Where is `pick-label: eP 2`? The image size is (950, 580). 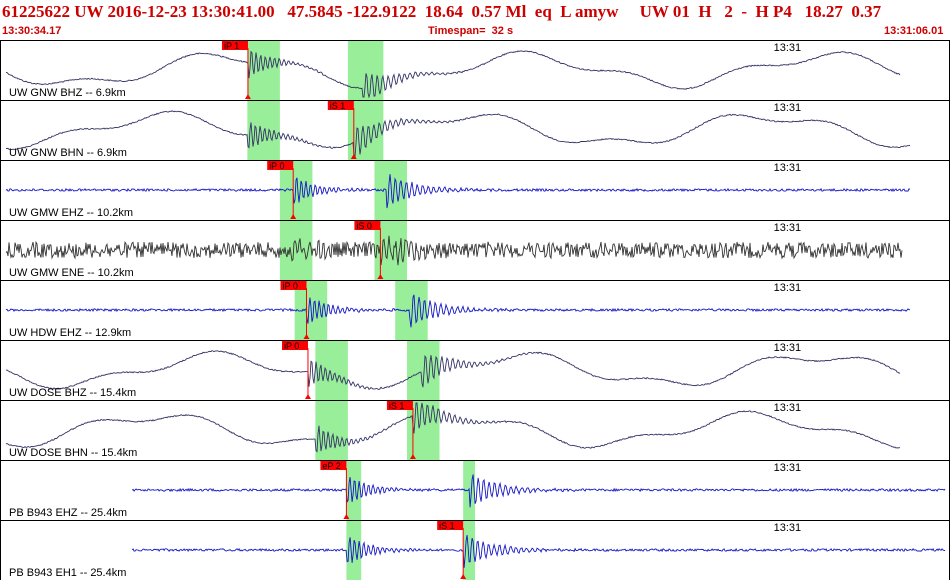
pick-label: eP 2 is located at coordinates (331, 466).